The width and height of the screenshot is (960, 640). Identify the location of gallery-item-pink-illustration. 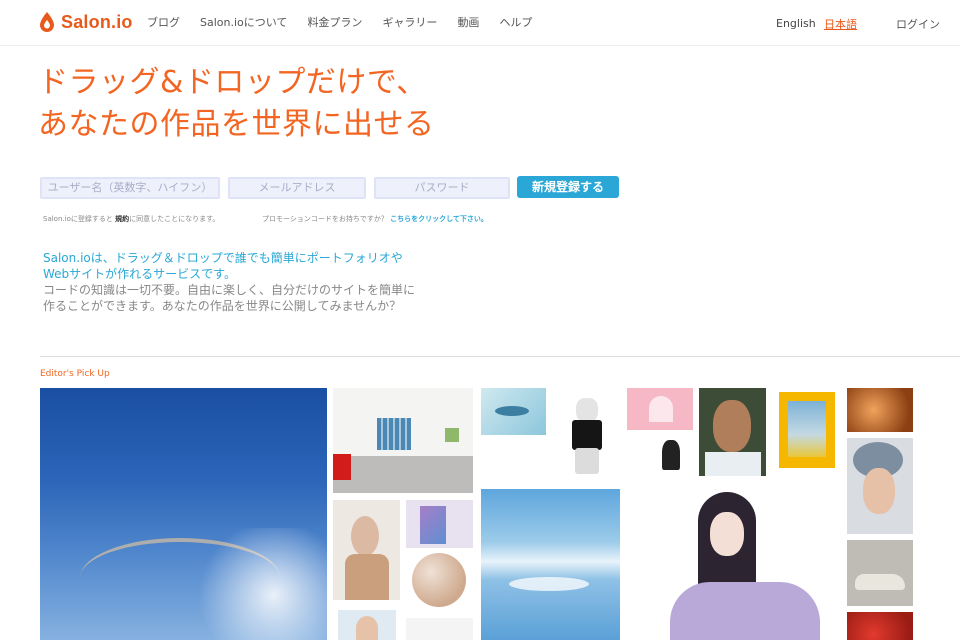
(660, 409).